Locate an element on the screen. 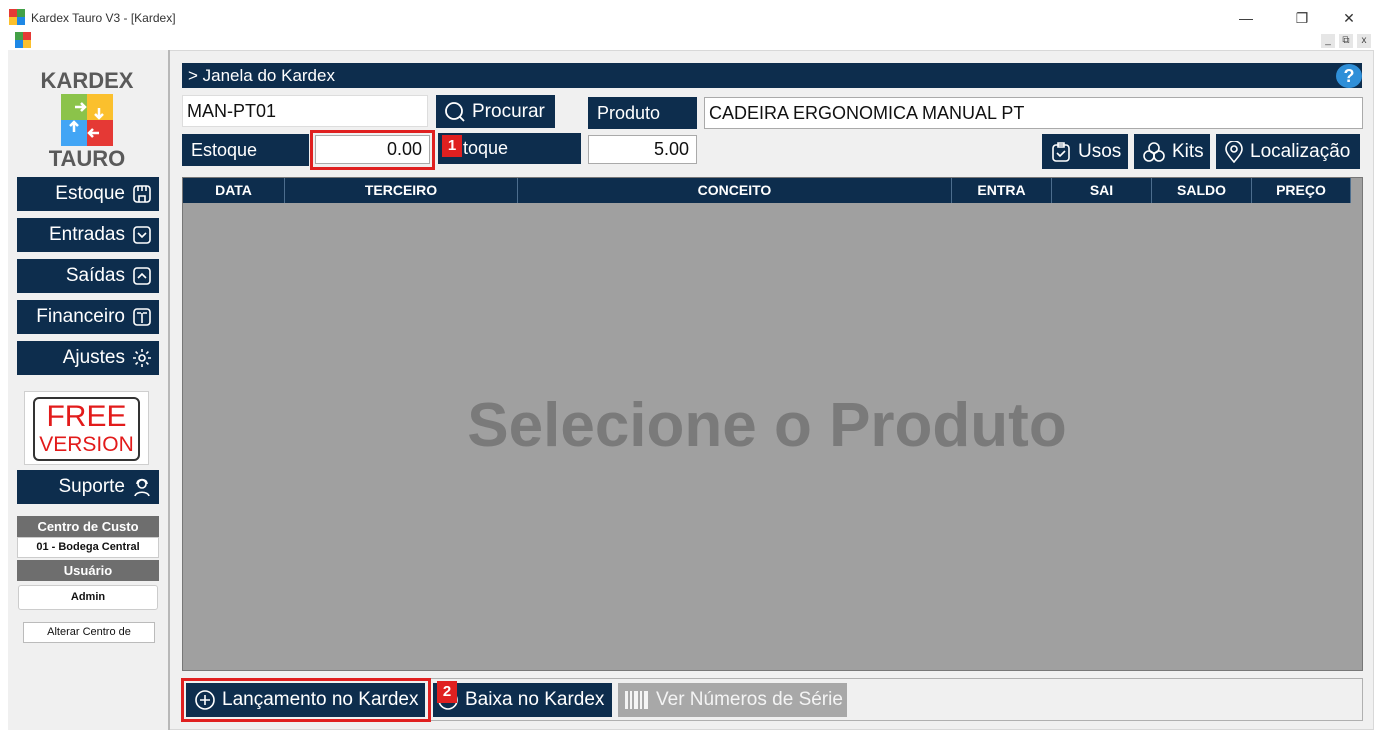  usos-label: Usos is located at coordinates (1100, 151).